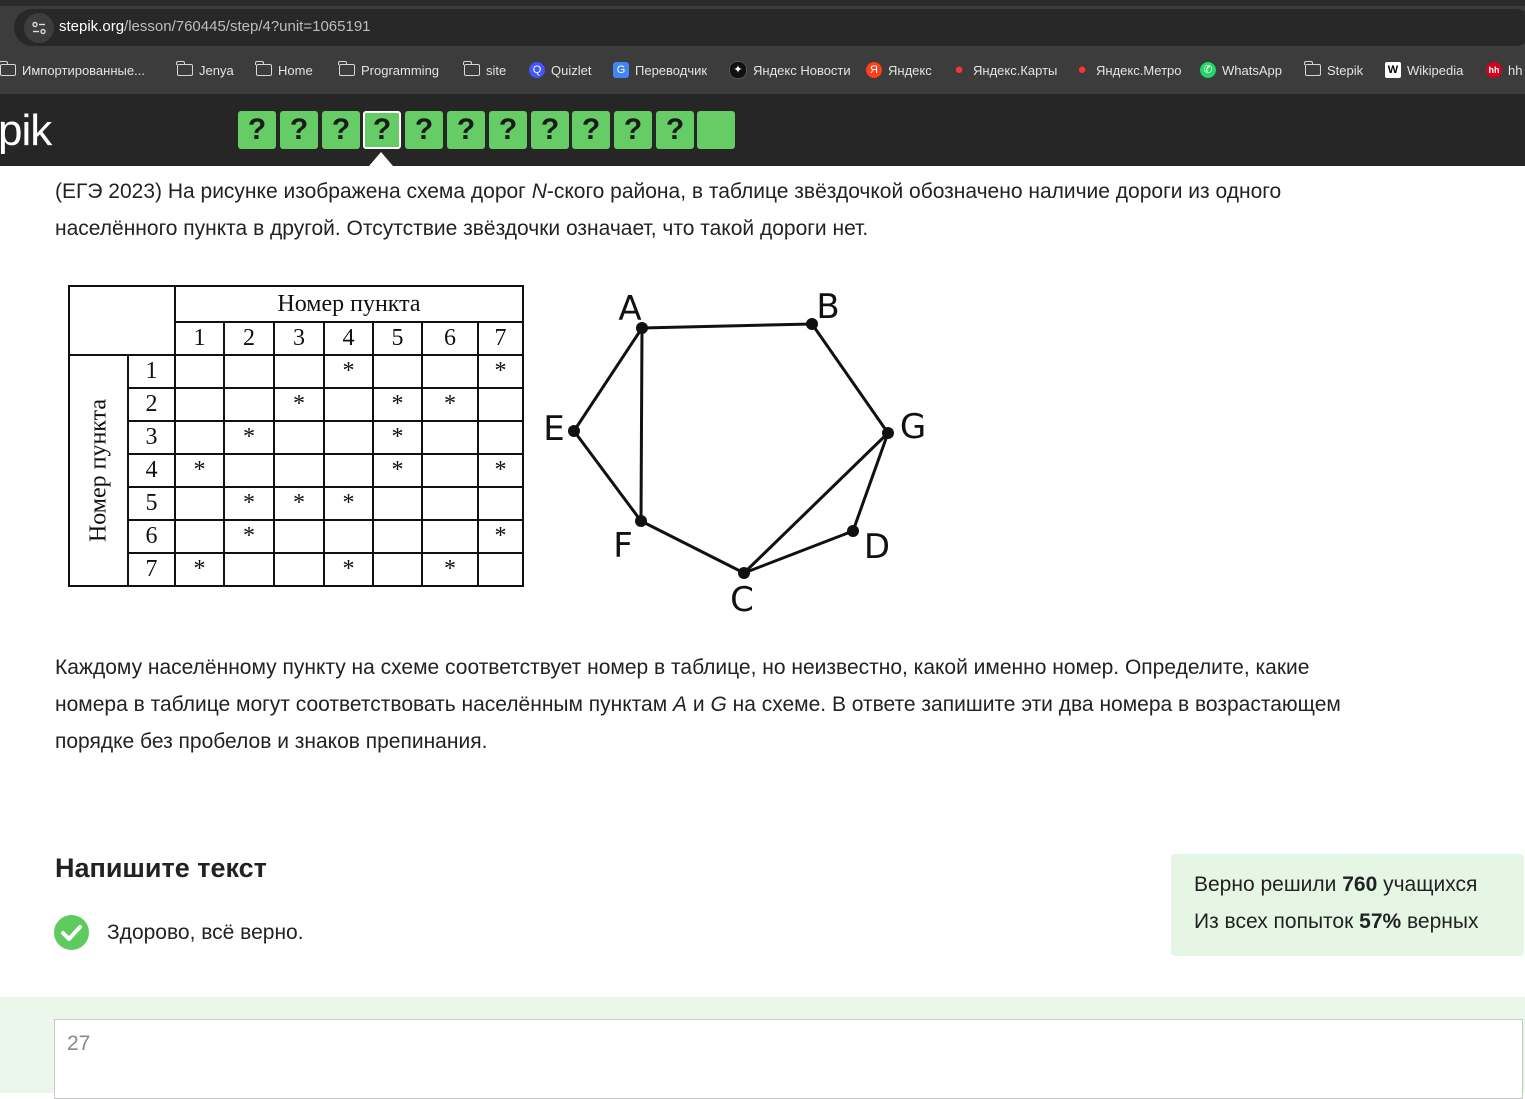 Image resolution: width=1525 pixels, height=1099 pixels. I want to click on yandex-icon: Я, so click(874, 70).